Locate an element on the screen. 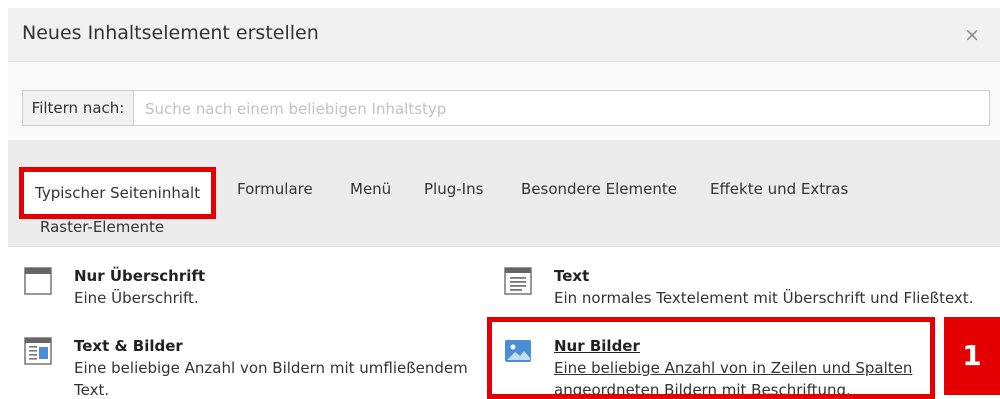  filter-box: Filtern nach: is located at coordinates (506, 108).